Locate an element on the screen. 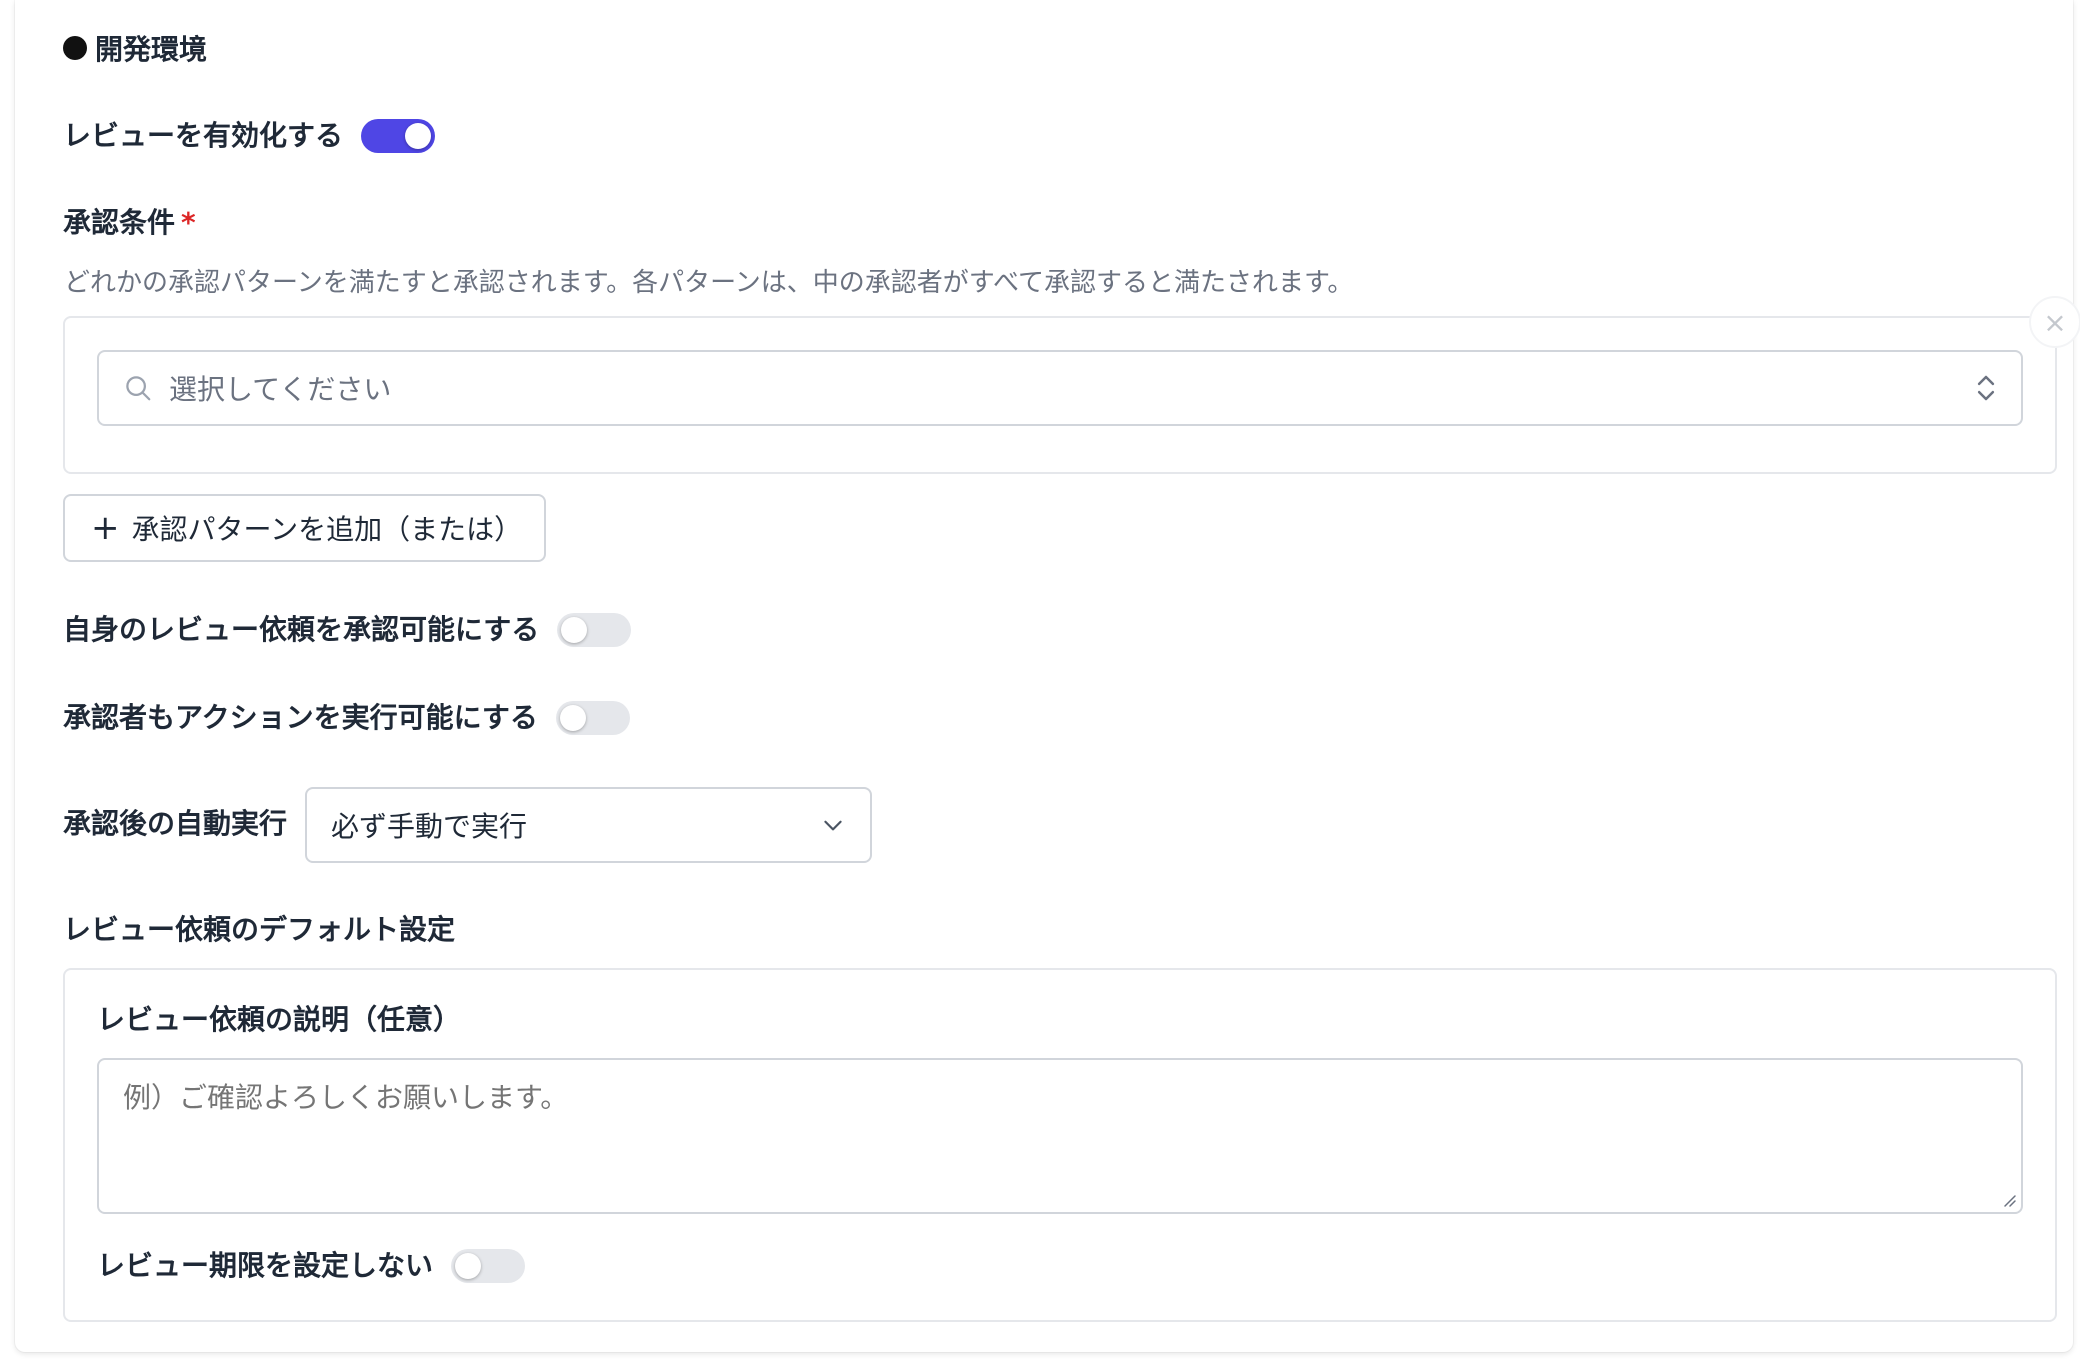 The width and height of the screenshot is (2080, 1364). no-deadline-row: レビュー期限を設定しない is located at coordinates (311, 1266).